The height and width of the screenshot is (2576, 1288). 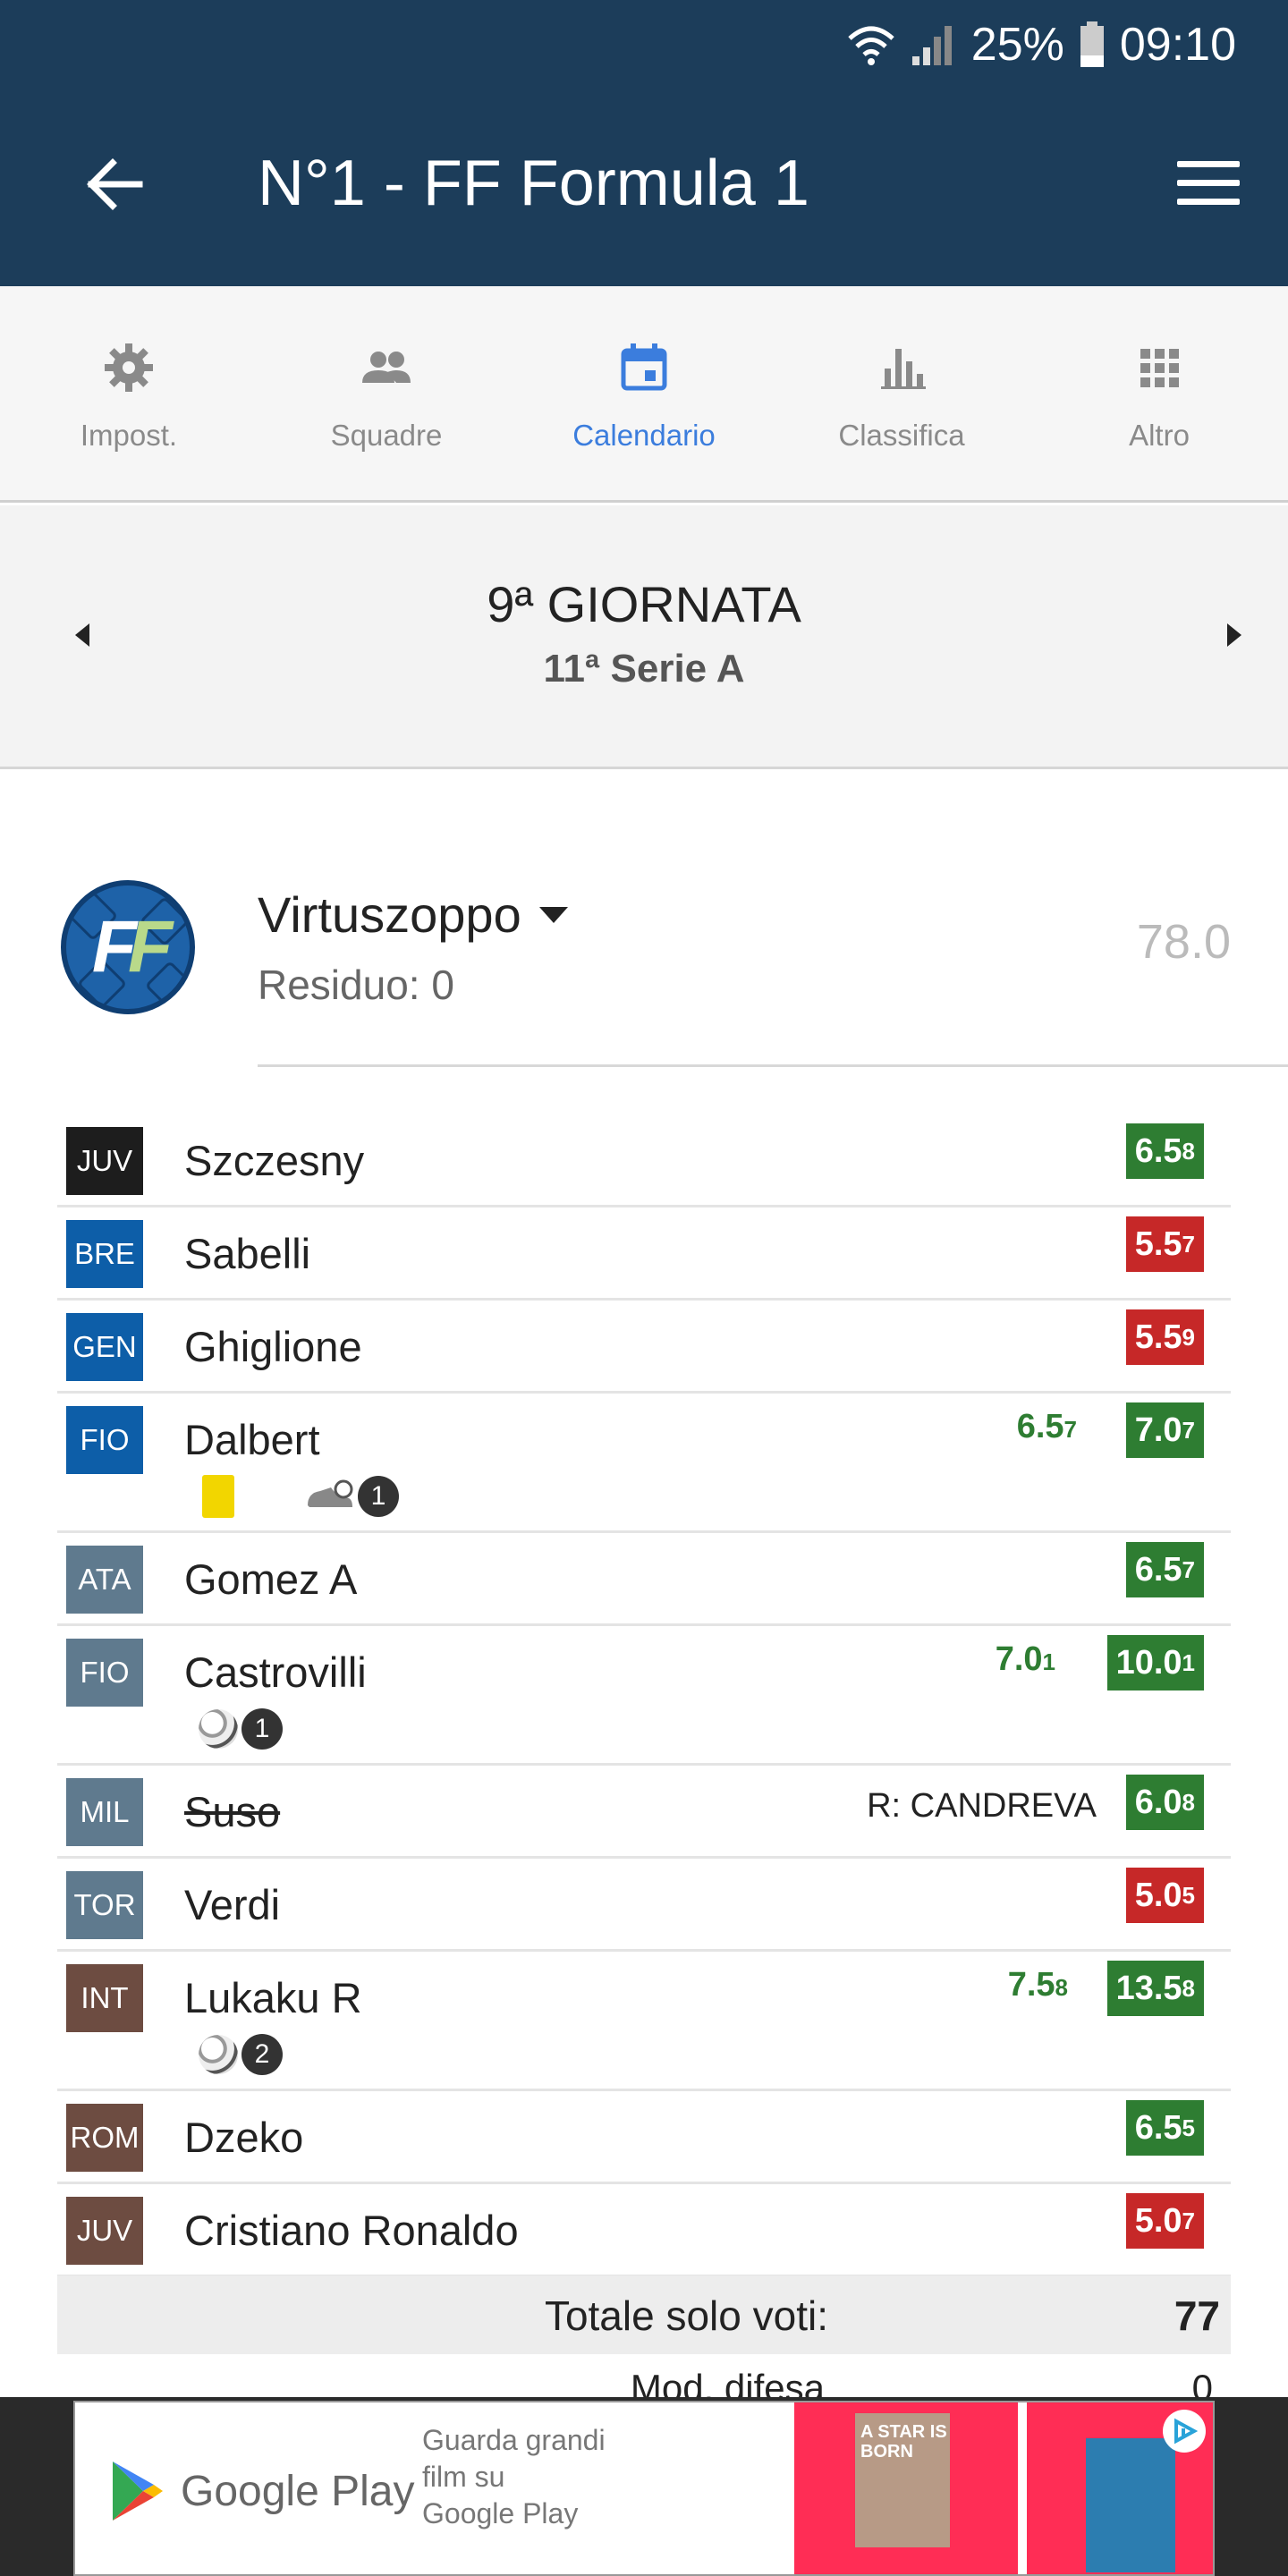 What do you see at coordinates (1164, 1802) in the screenshot?
I see `fanta-vote: 6.0 8` at bounding box center [1164, 1802].